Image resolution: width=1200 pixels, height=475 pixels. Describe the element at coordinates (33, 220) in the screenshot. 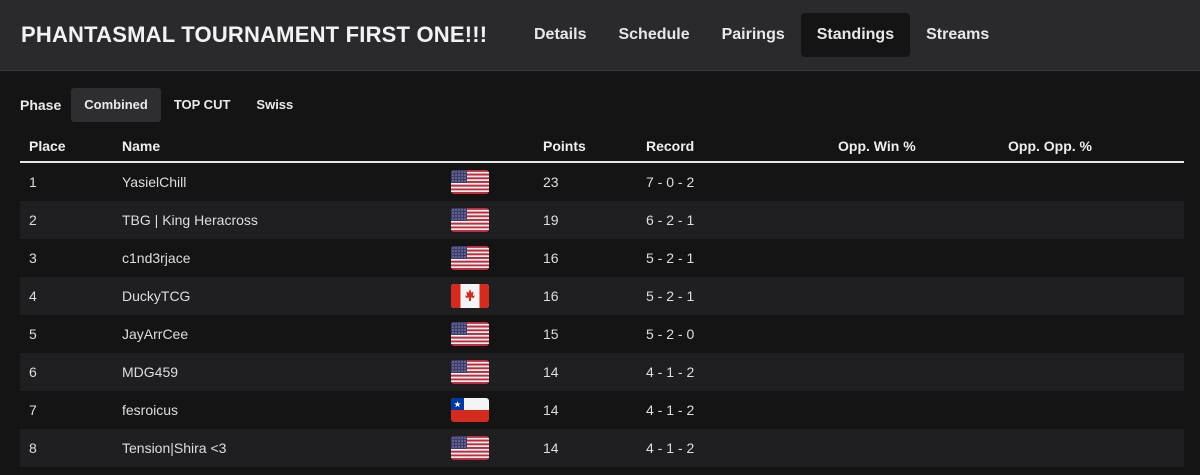

I see `place-cell: 2` at that location.